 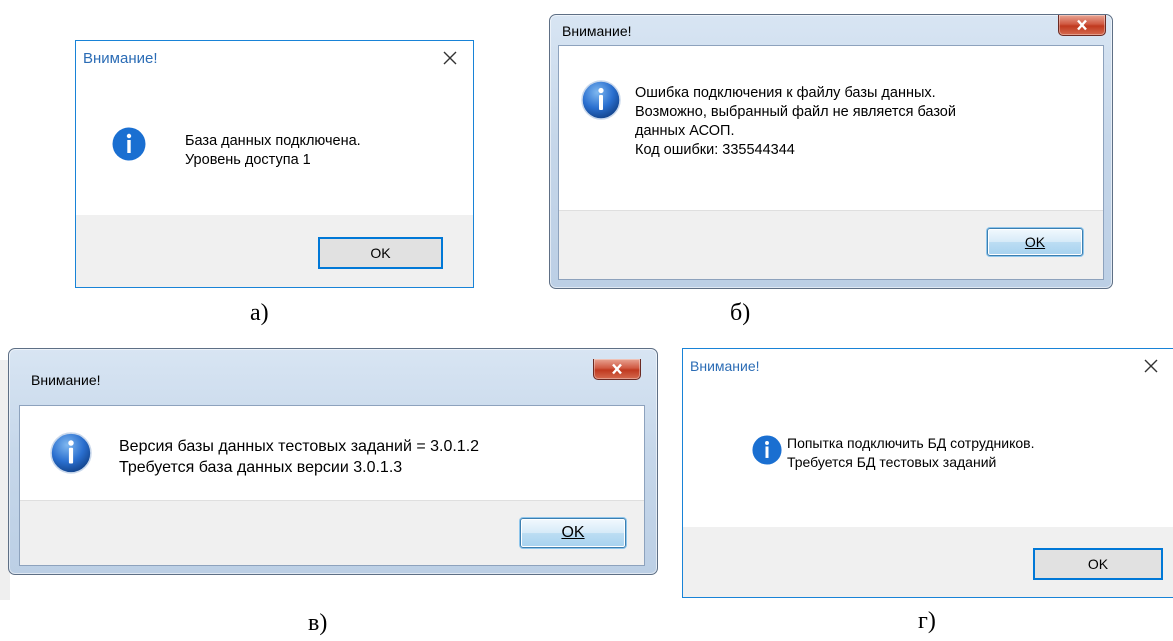 What do you see at coordinates (927, 621) in the screenshot?
I see `caption-d: г)` at bounding box center [927, 621].